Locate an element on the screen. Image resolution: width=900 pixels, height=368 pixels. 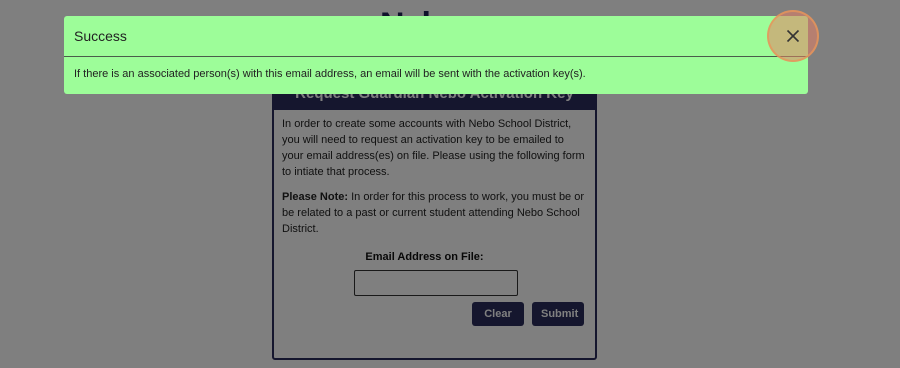
modal-header: Success is located at coordinates (436, 36).